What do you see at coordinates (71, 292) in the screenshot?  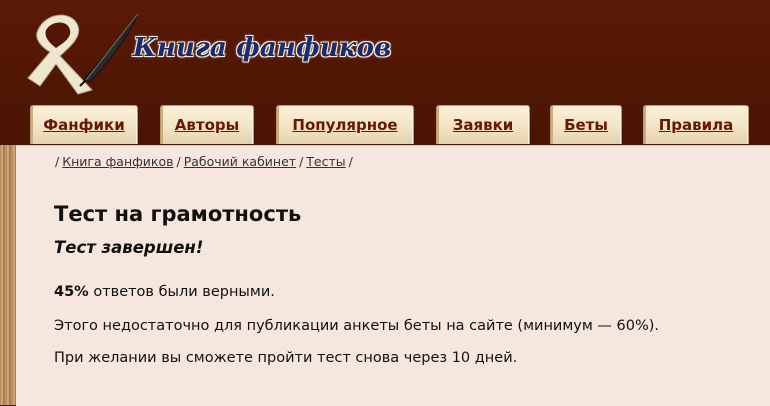 I see `score-value: 45%` at bounding box center [71, 292].